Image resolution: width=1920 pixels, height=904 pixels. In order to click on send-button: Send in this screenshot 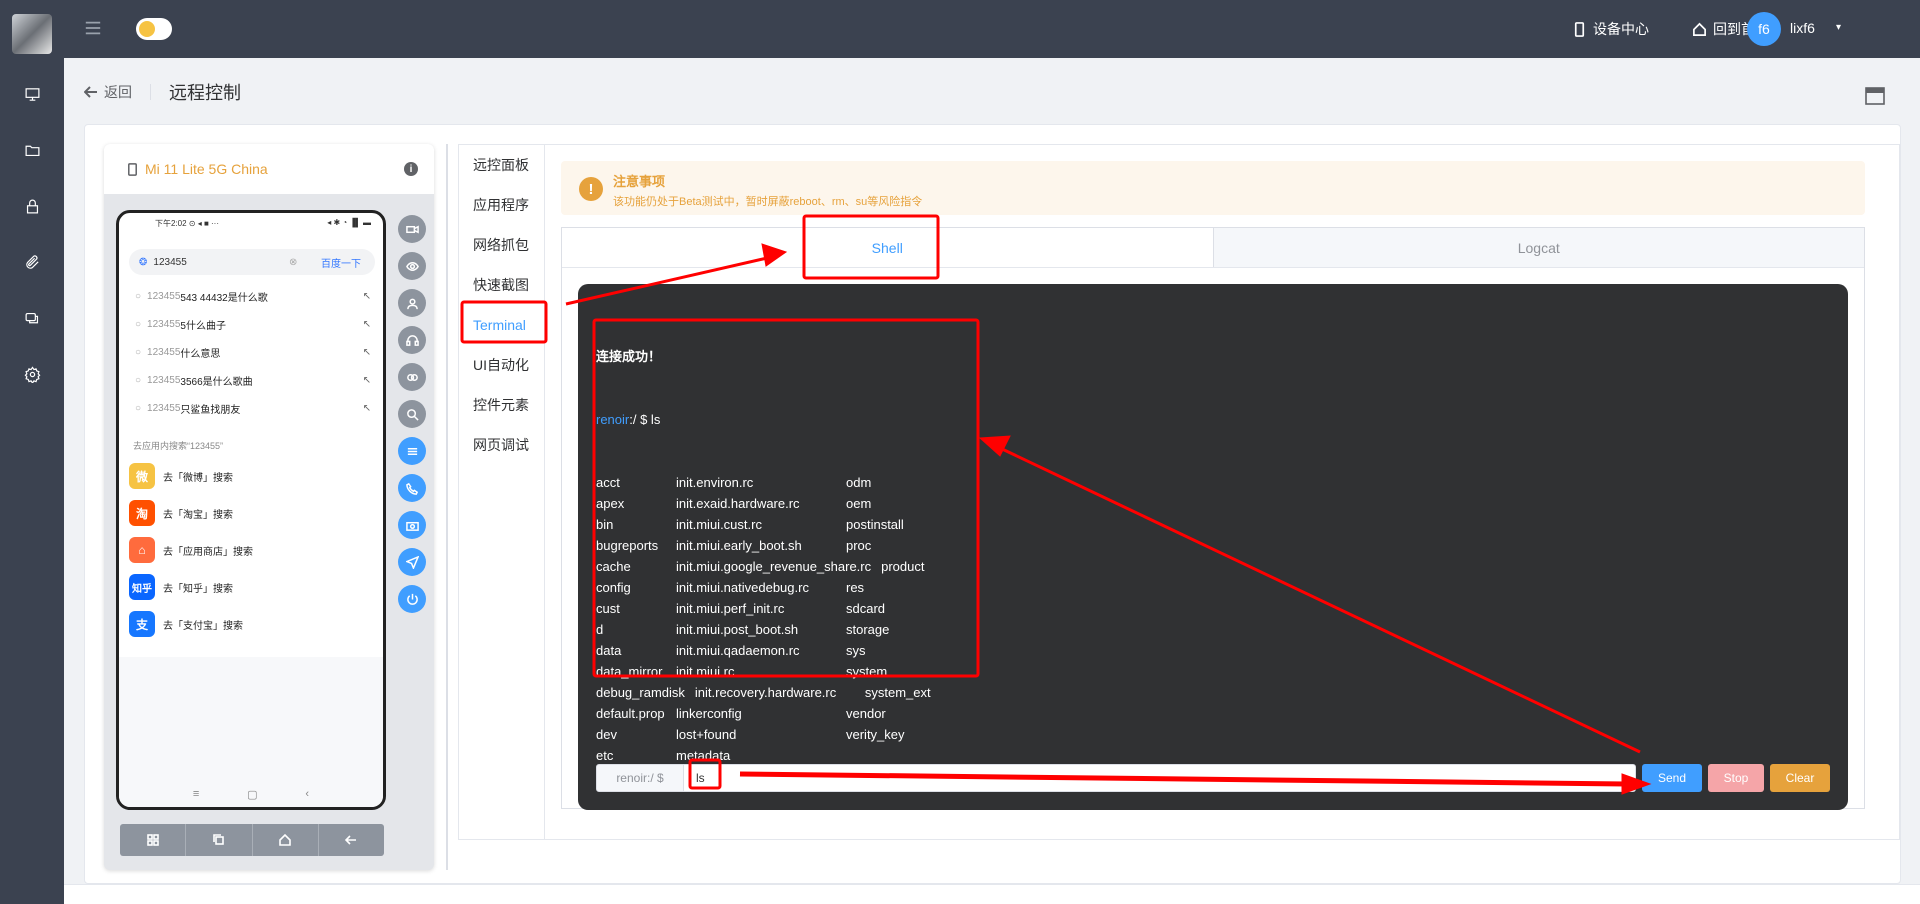, I will do `click(1672, 778)`.